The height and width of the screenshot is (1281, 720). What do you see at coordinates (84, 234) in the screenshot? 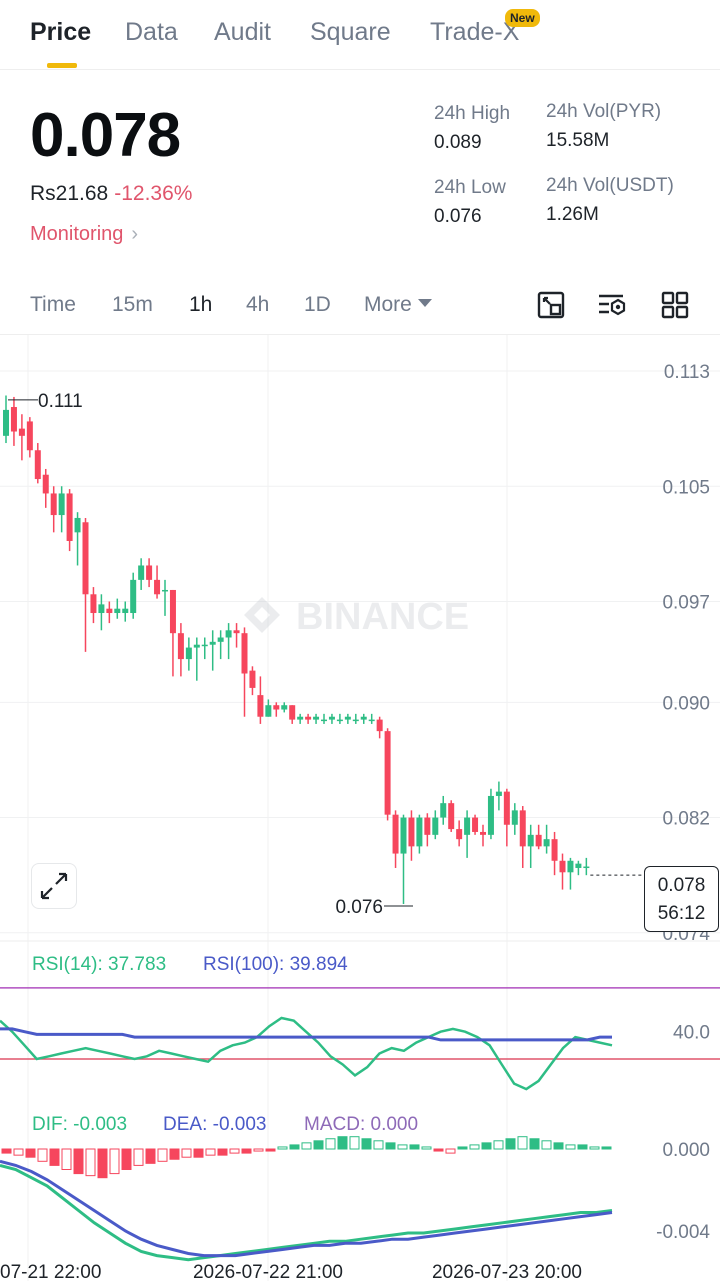
I see `monitoring-link: Monitoring ›` at bounding box center [84, 234].